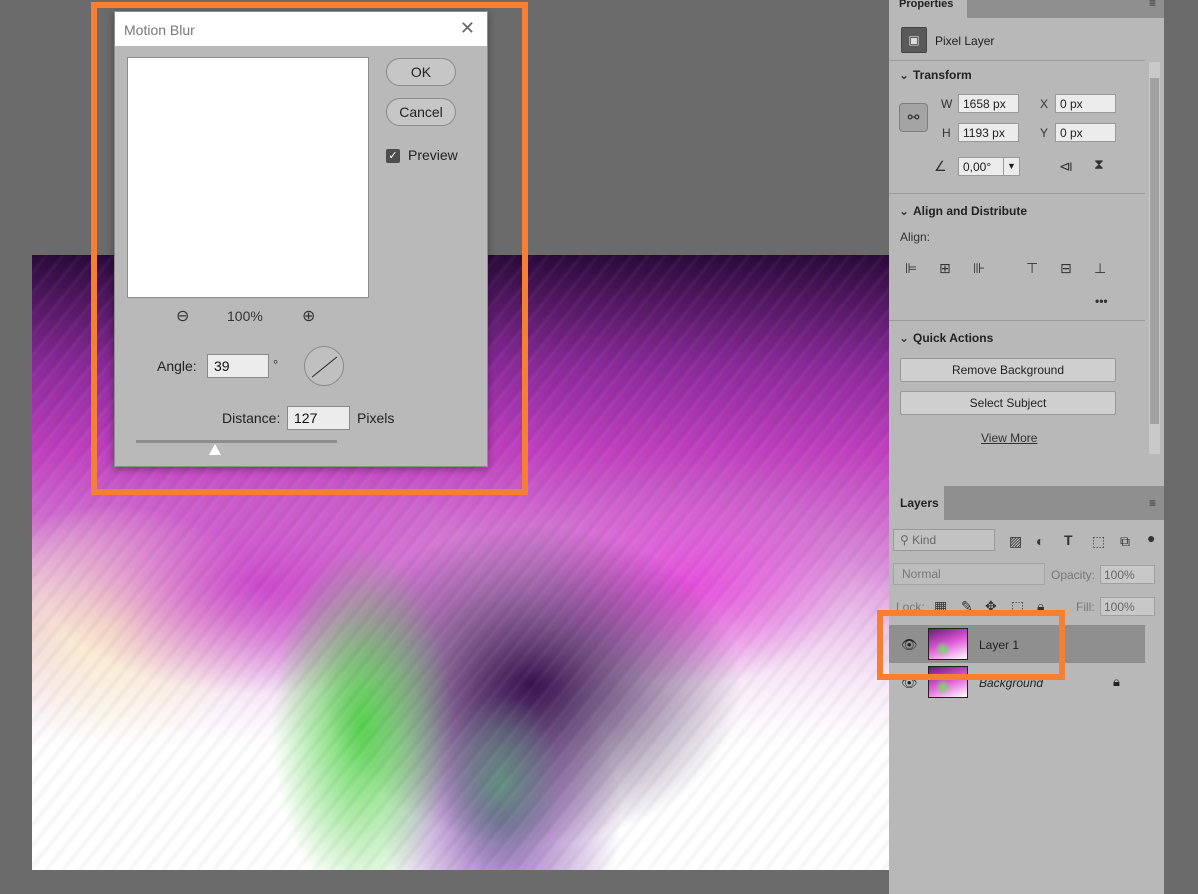 This screenshot has width=1198, height=894. What do you see at coordinates (916, 503) in the screenshot?
I see `tab-layers: Layers` at bounding box center [916, 503].